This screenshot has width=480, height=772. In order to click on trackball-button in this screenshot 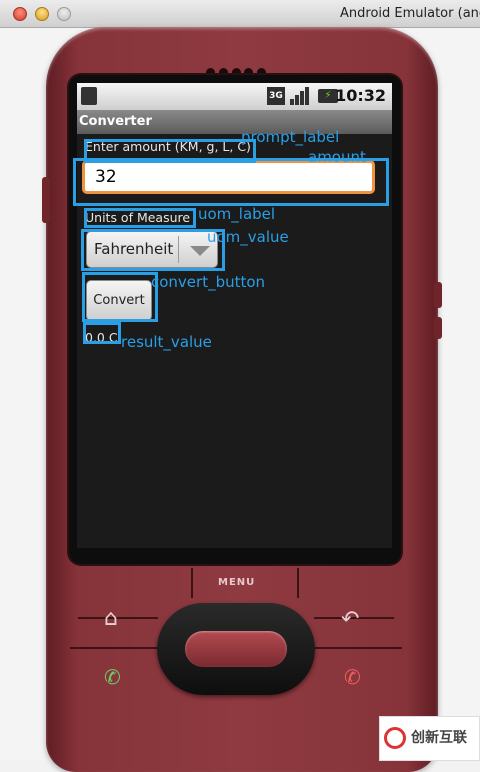, I will do `click(236, 649)`.